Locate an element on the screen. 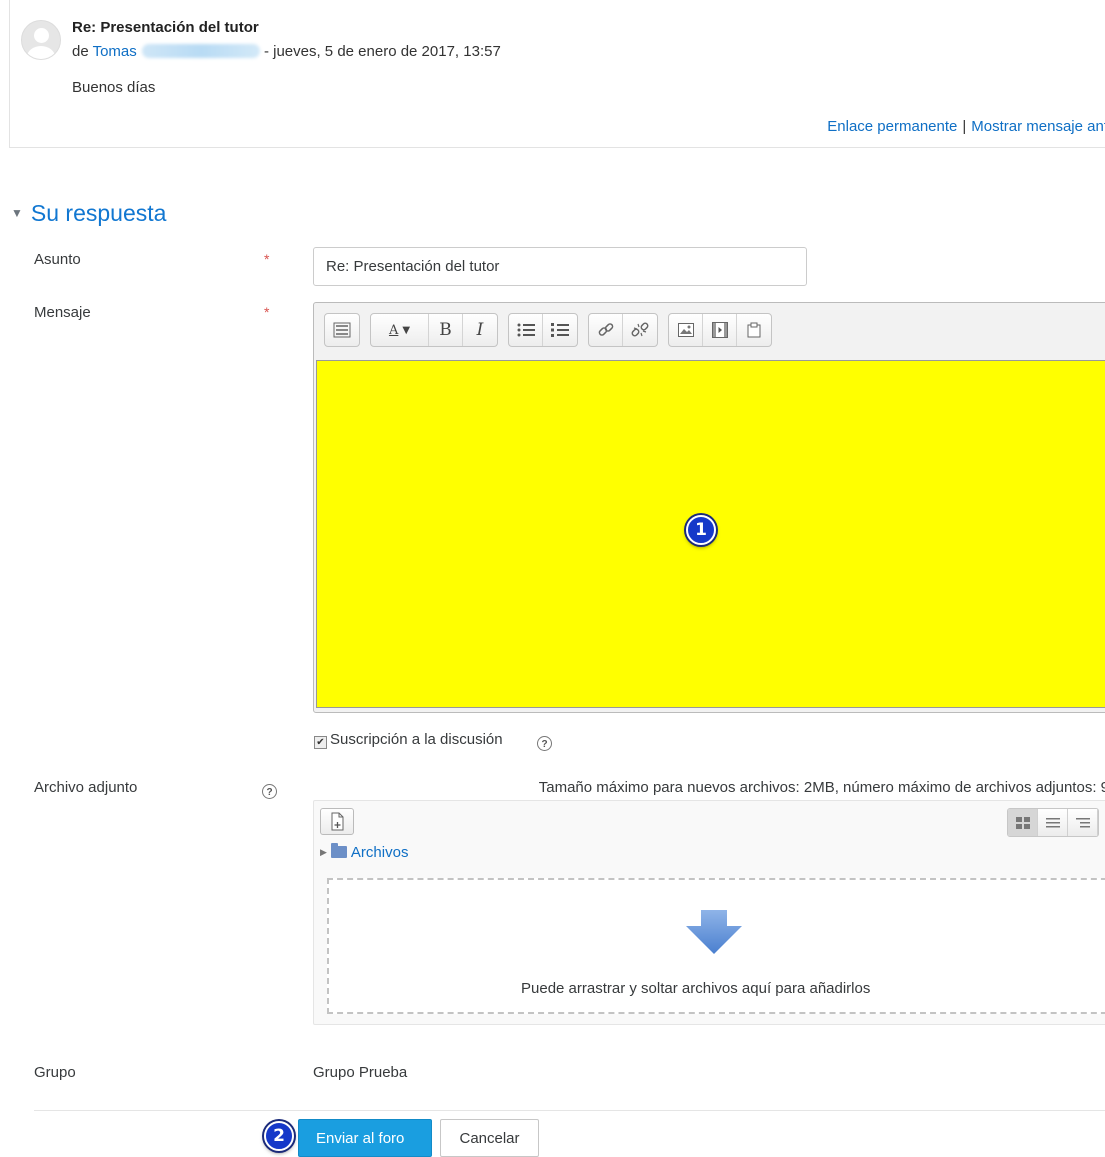 This screenshot has width=1105, height=1157. list-view-icon is located at coordinates (1053, 822).